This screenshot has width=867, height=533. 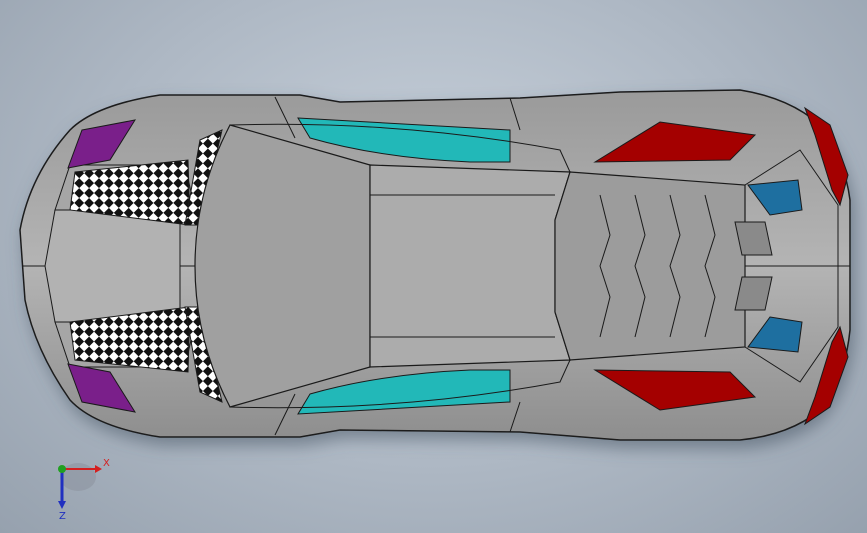 I want to click on engine-cover, so click(x=650, y=266).